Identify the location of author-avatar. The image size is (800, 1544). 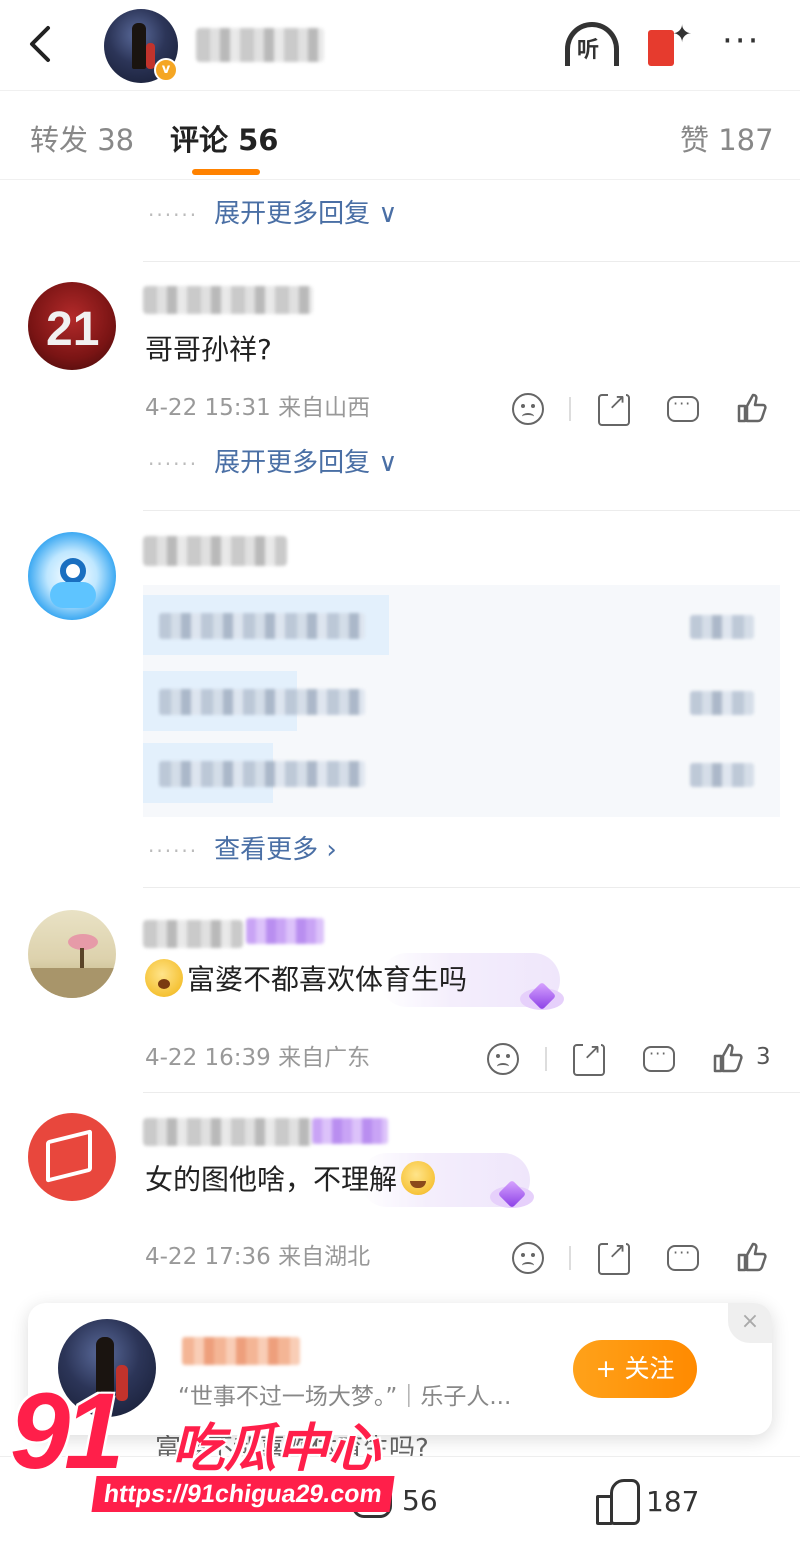
(107, 1368).